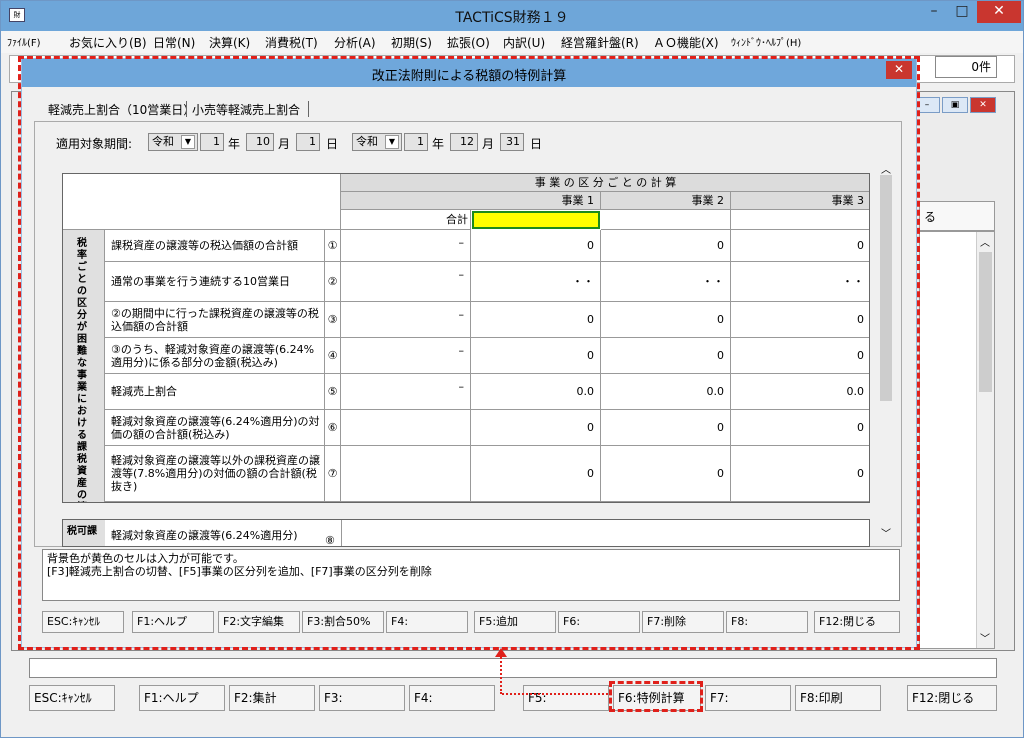 Image resolution: width=1024 pixels, height=738 pixels. I want to click on fkey-f12-close: F12:閉じる, so click(952, 698).